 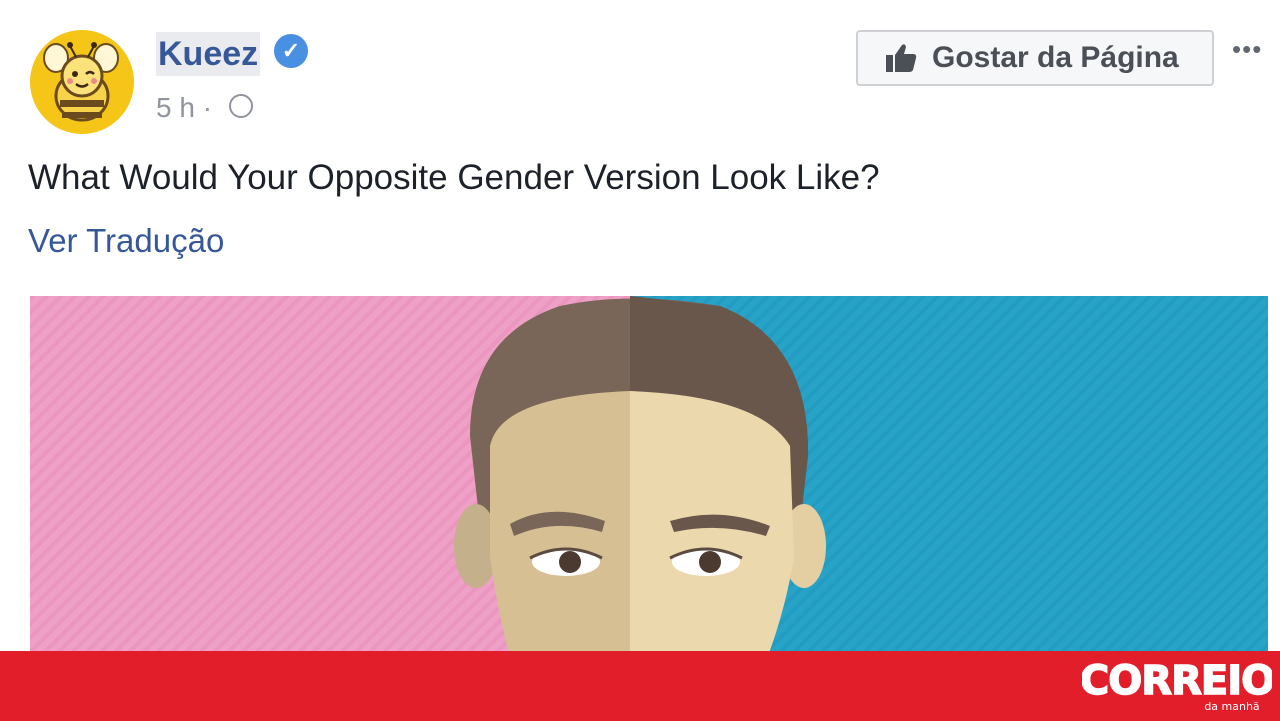 I want to click on post-timestamp: 5 h ·, so click(x=184, y=108).